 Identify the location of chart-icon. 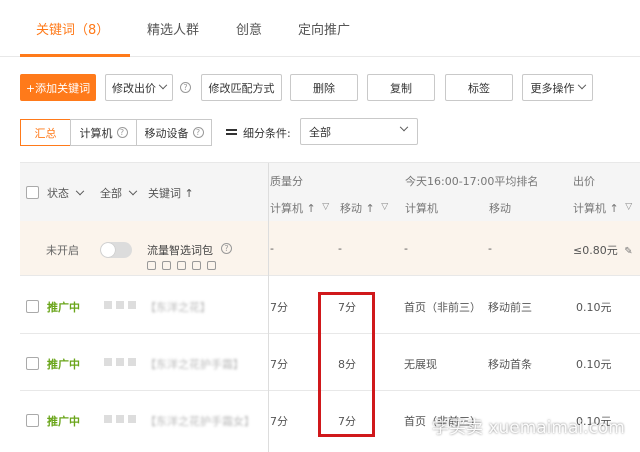
(196, 265).